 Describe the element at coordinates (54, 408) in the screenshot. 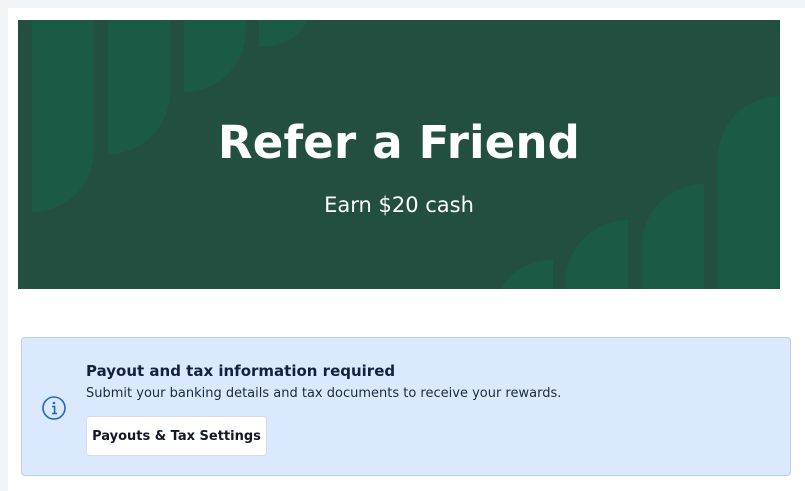

I see `info-icon` at that location.